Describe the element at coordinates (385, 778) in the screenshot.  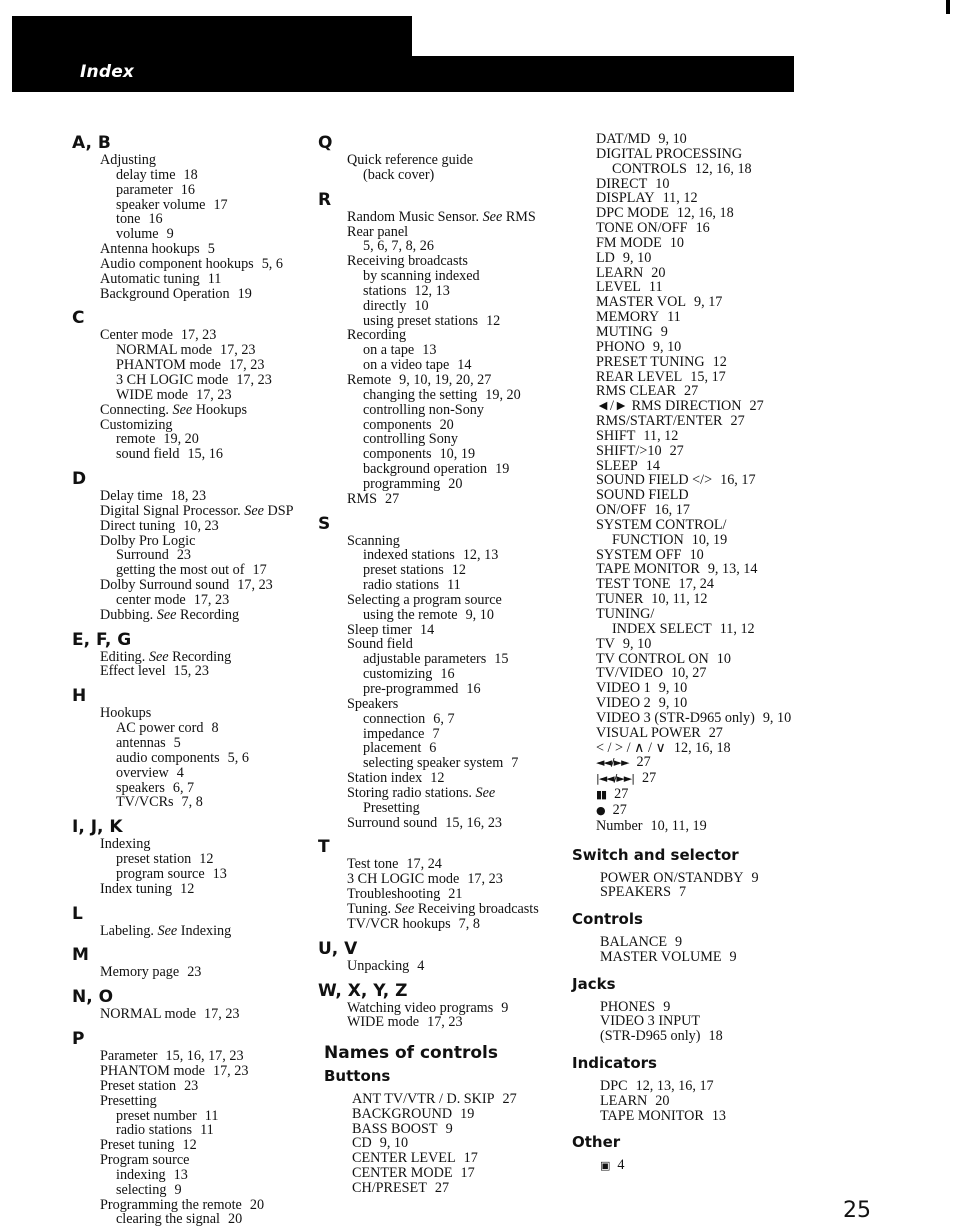
I see `entry-text: Station index` at that location.